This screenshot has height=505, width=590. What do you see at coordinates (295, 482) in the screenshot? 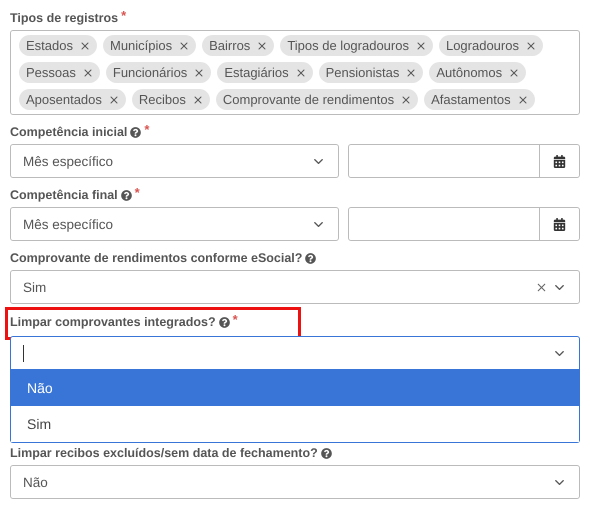
I see `select-field: Não` at bounding box center [295, 482].